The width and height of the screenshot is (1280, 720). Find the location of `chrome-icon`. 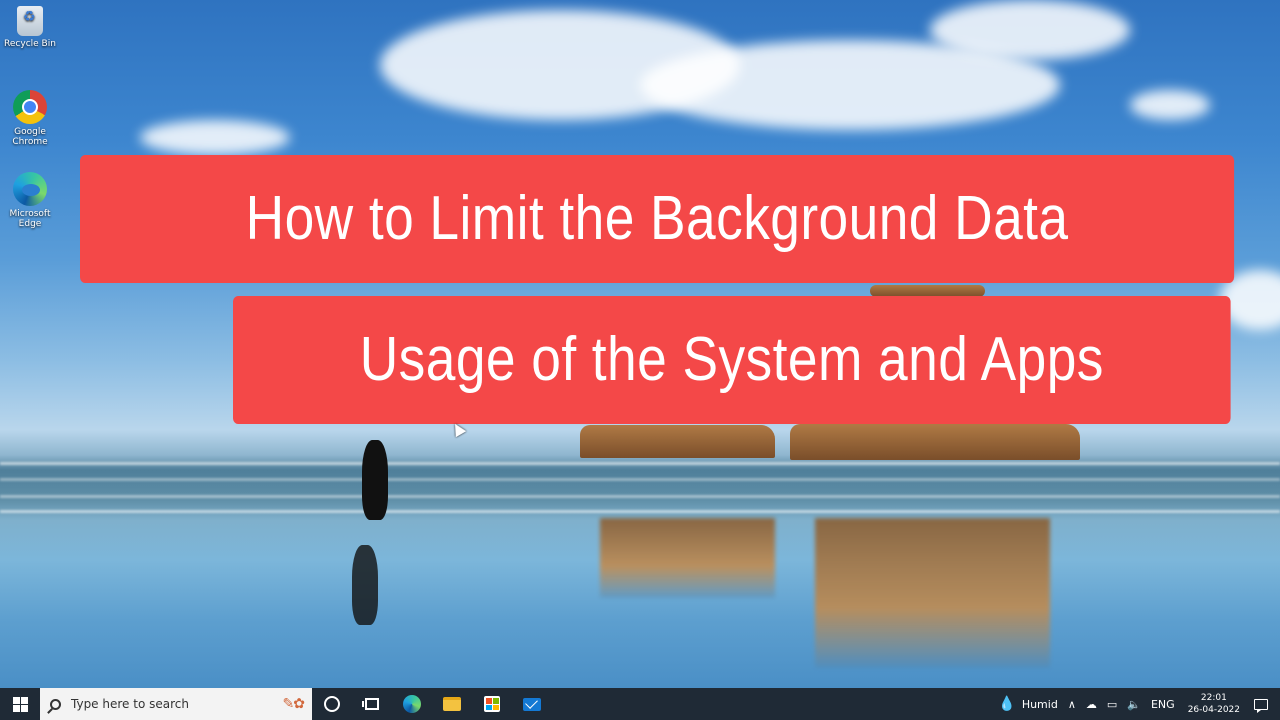

chrome-icon is located at coordinates (30, 107).